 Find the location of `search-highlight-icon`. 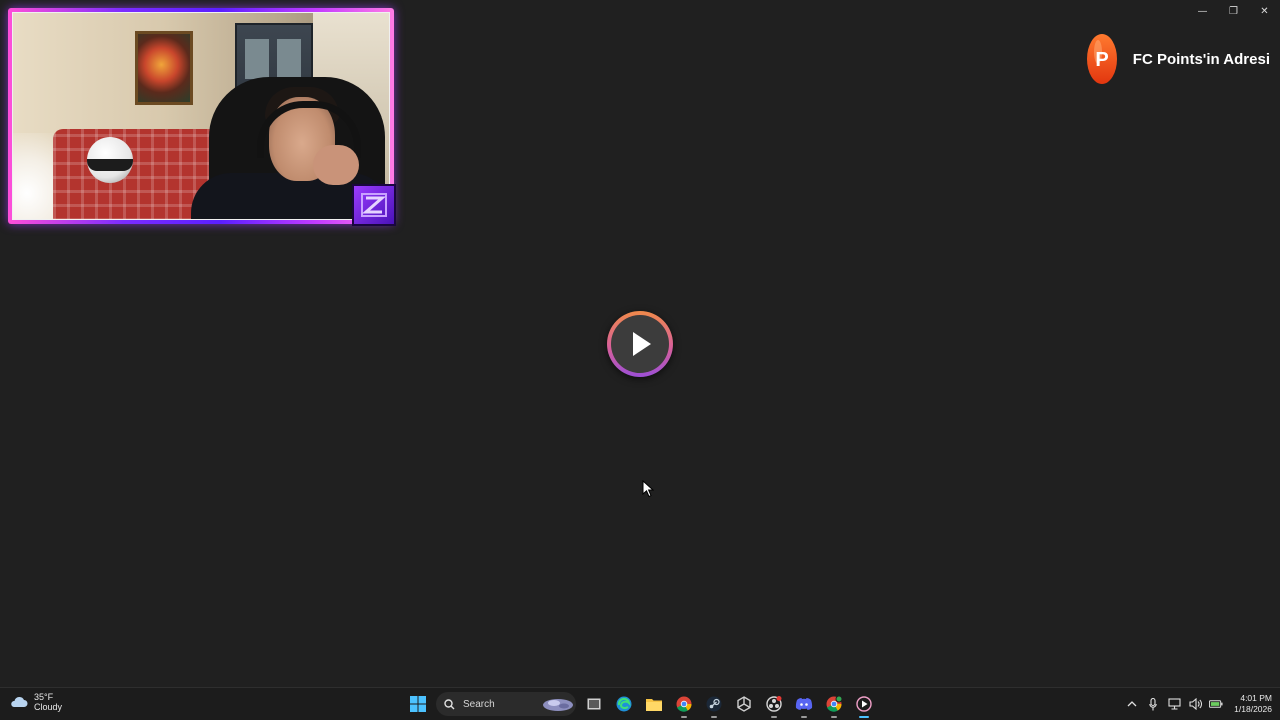

search-highlight-icon is located at coordinates (558, 705).